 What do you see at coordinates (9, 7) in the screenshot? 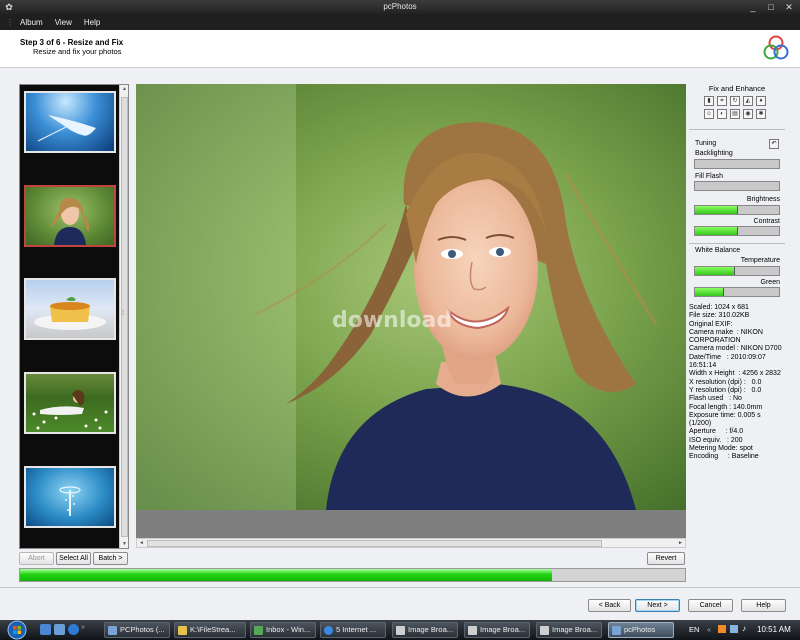
I see `app-icon: ✿` at bounding box center [9, 7].